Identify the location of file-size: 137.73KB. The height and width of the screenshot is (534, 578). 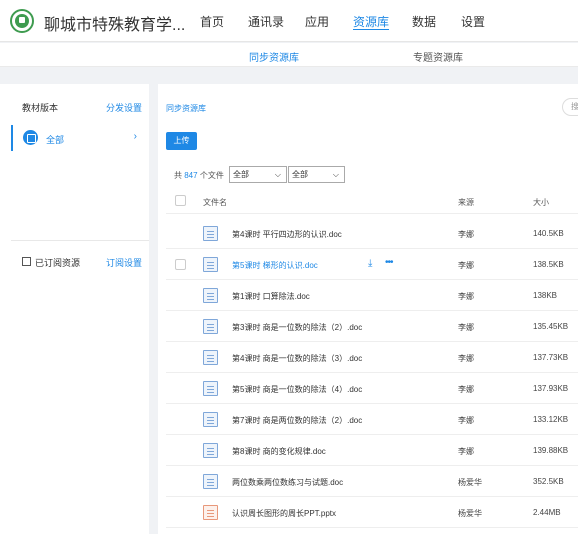
(551, 357).